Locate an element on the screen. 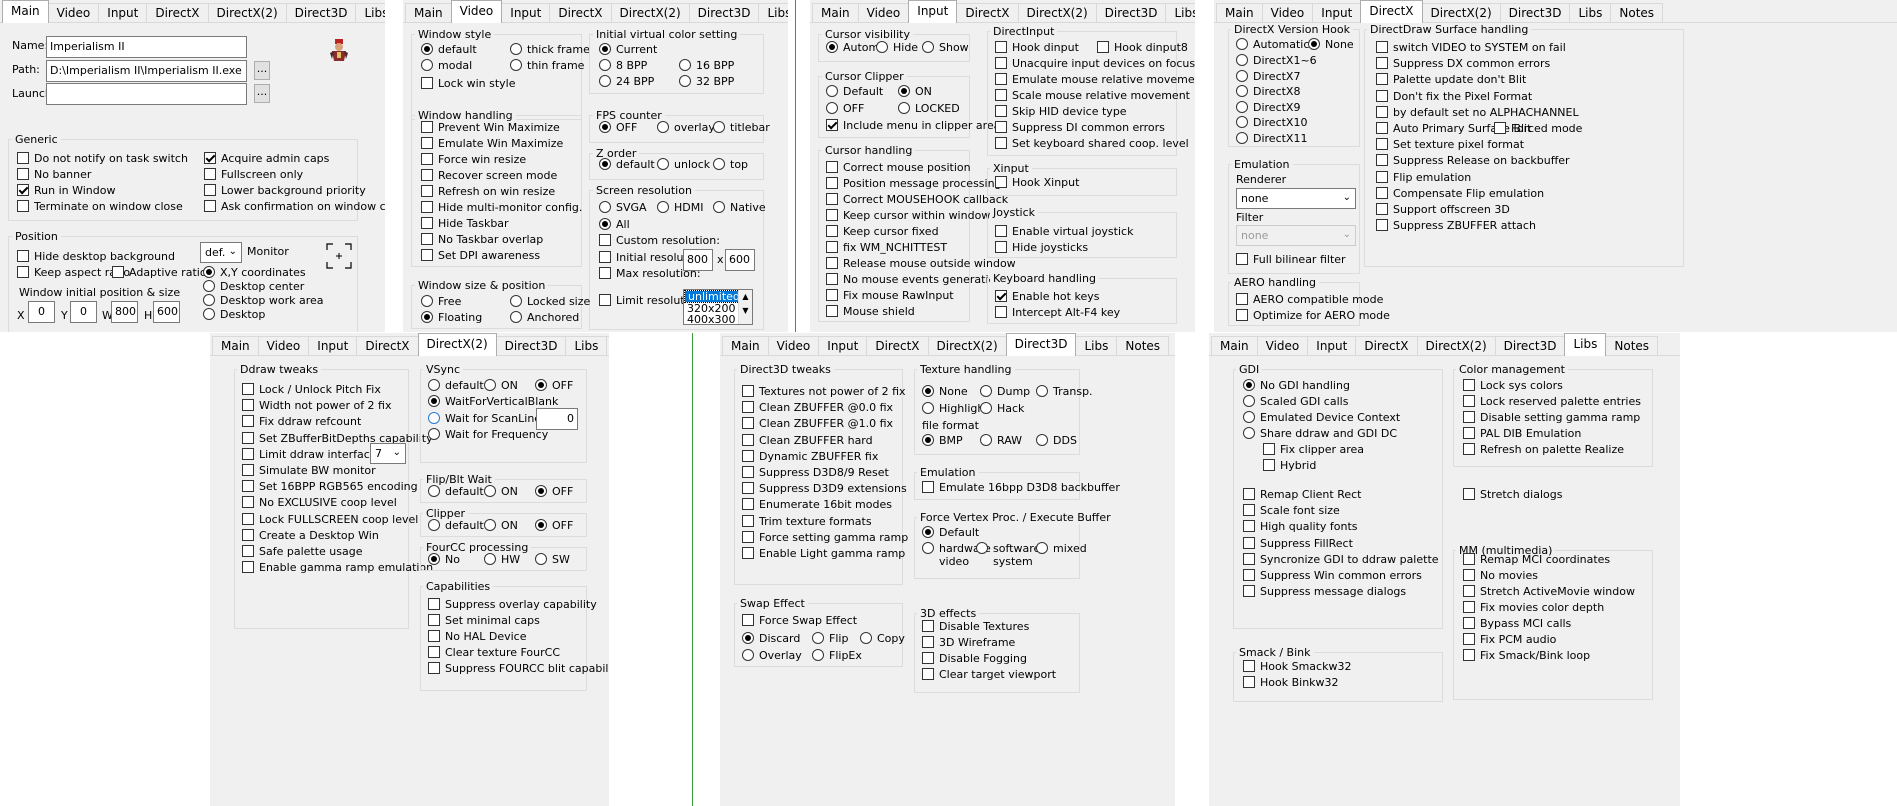 This screenshot has width=1897, height=806. vis-auto-radio: Autom. is located at coordinates (854, 49).